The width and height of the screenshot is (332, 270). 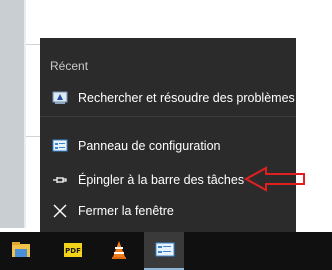 I want to click on vlc-cone-icon, so click(x=119, y=250).